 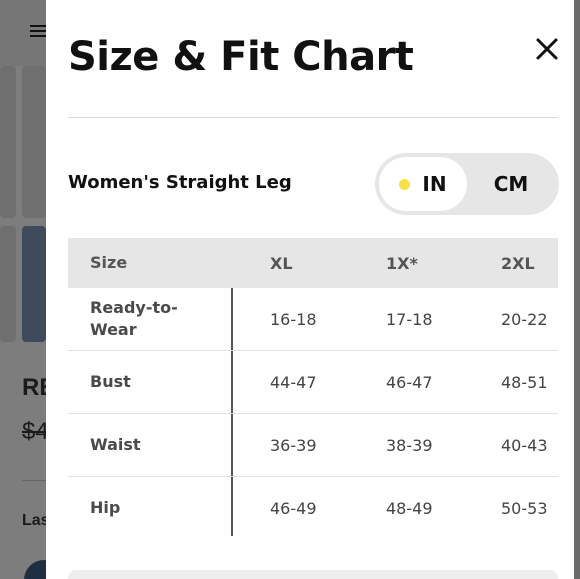 I want to click on table-cell: 50-53, so click(x=524, y=508).